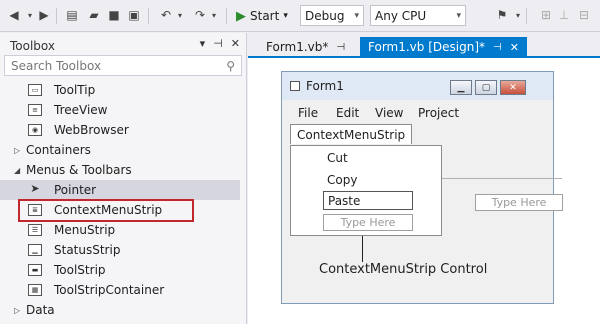 The width and height of the screenshot is (600, 324). Describe the element at coordinates (297, 47) in the screenshot. I see `tab-label: Form1.vb*` at that location.